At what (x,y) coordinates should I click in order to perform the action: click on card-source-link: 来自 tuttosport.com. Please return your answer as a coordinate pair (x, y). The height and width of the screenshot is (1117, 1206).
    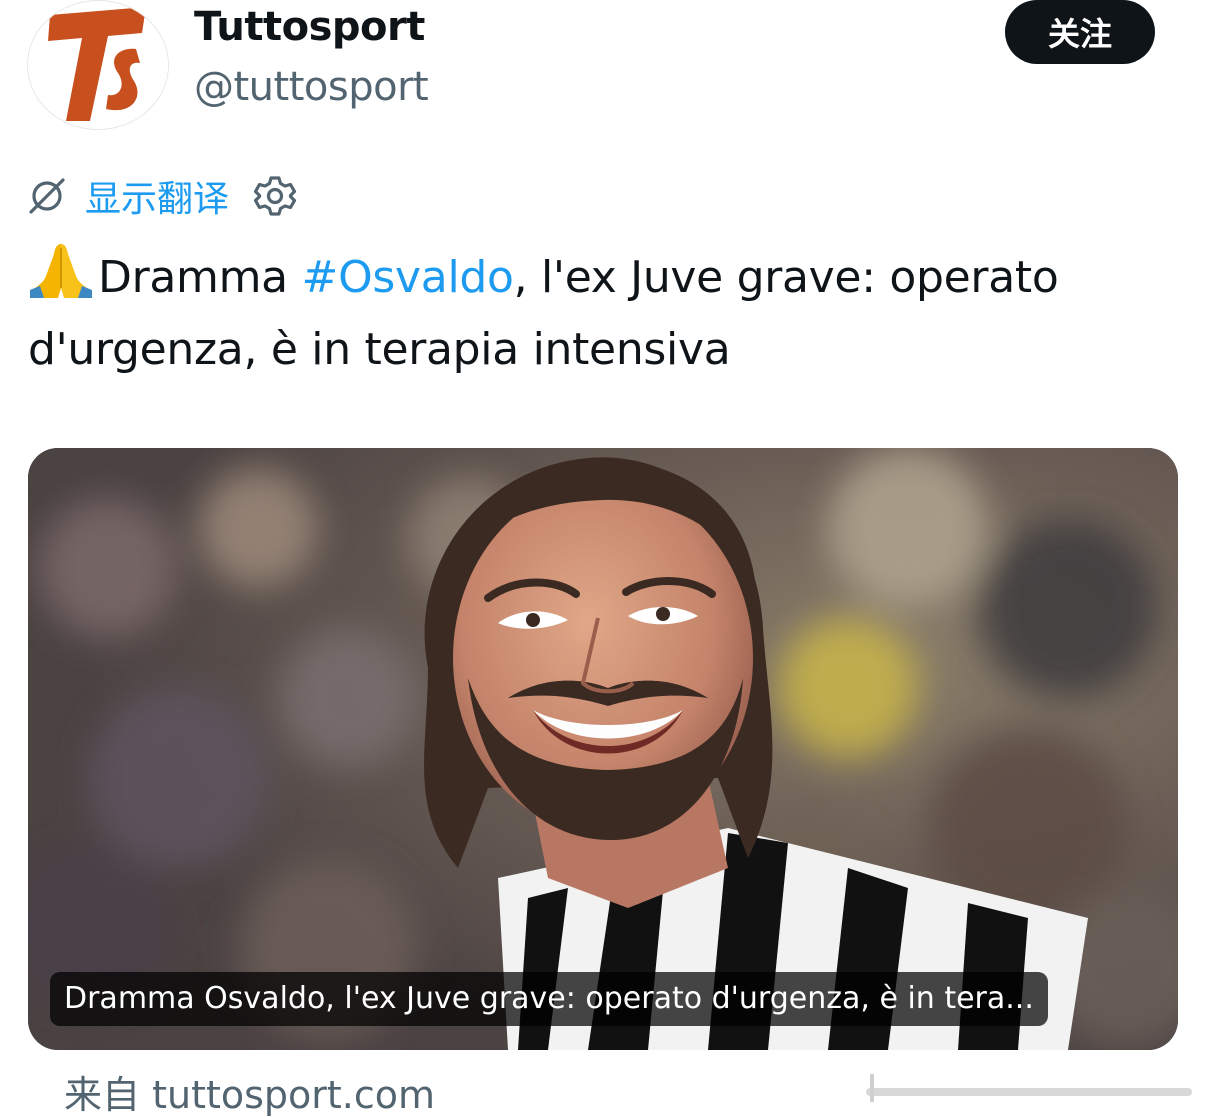
    Looking at the image, I should click on (249, 1090).